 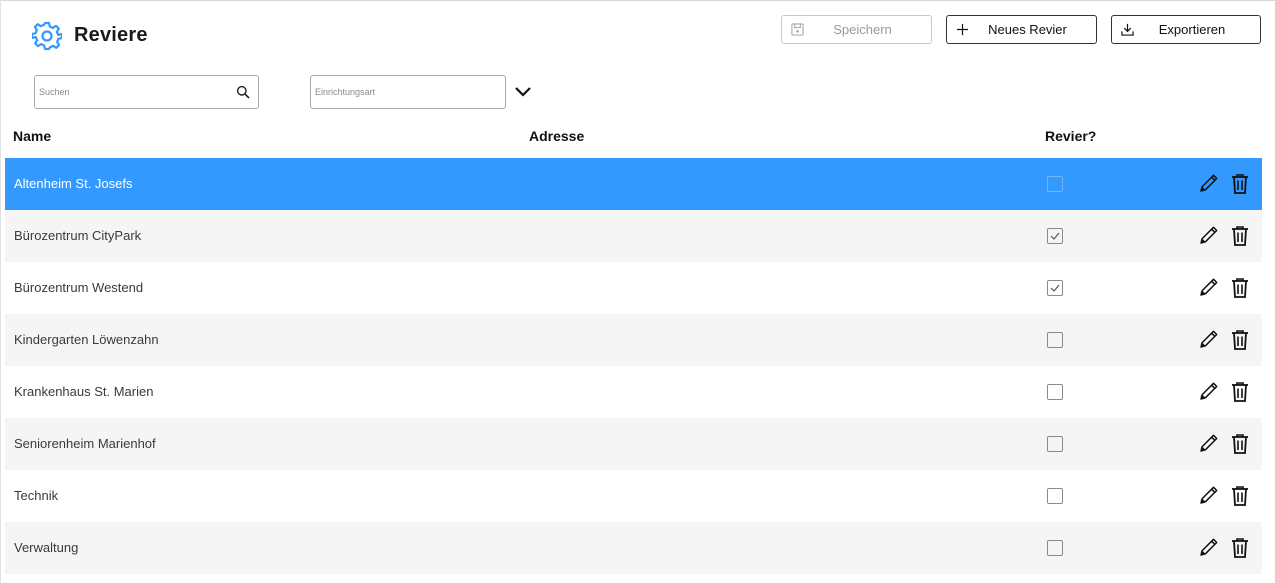 What do you see at coordinates (1192, 29) in the screenshot?
I see `export-button-label: Exportieren` at bounding box center [1192, 29].